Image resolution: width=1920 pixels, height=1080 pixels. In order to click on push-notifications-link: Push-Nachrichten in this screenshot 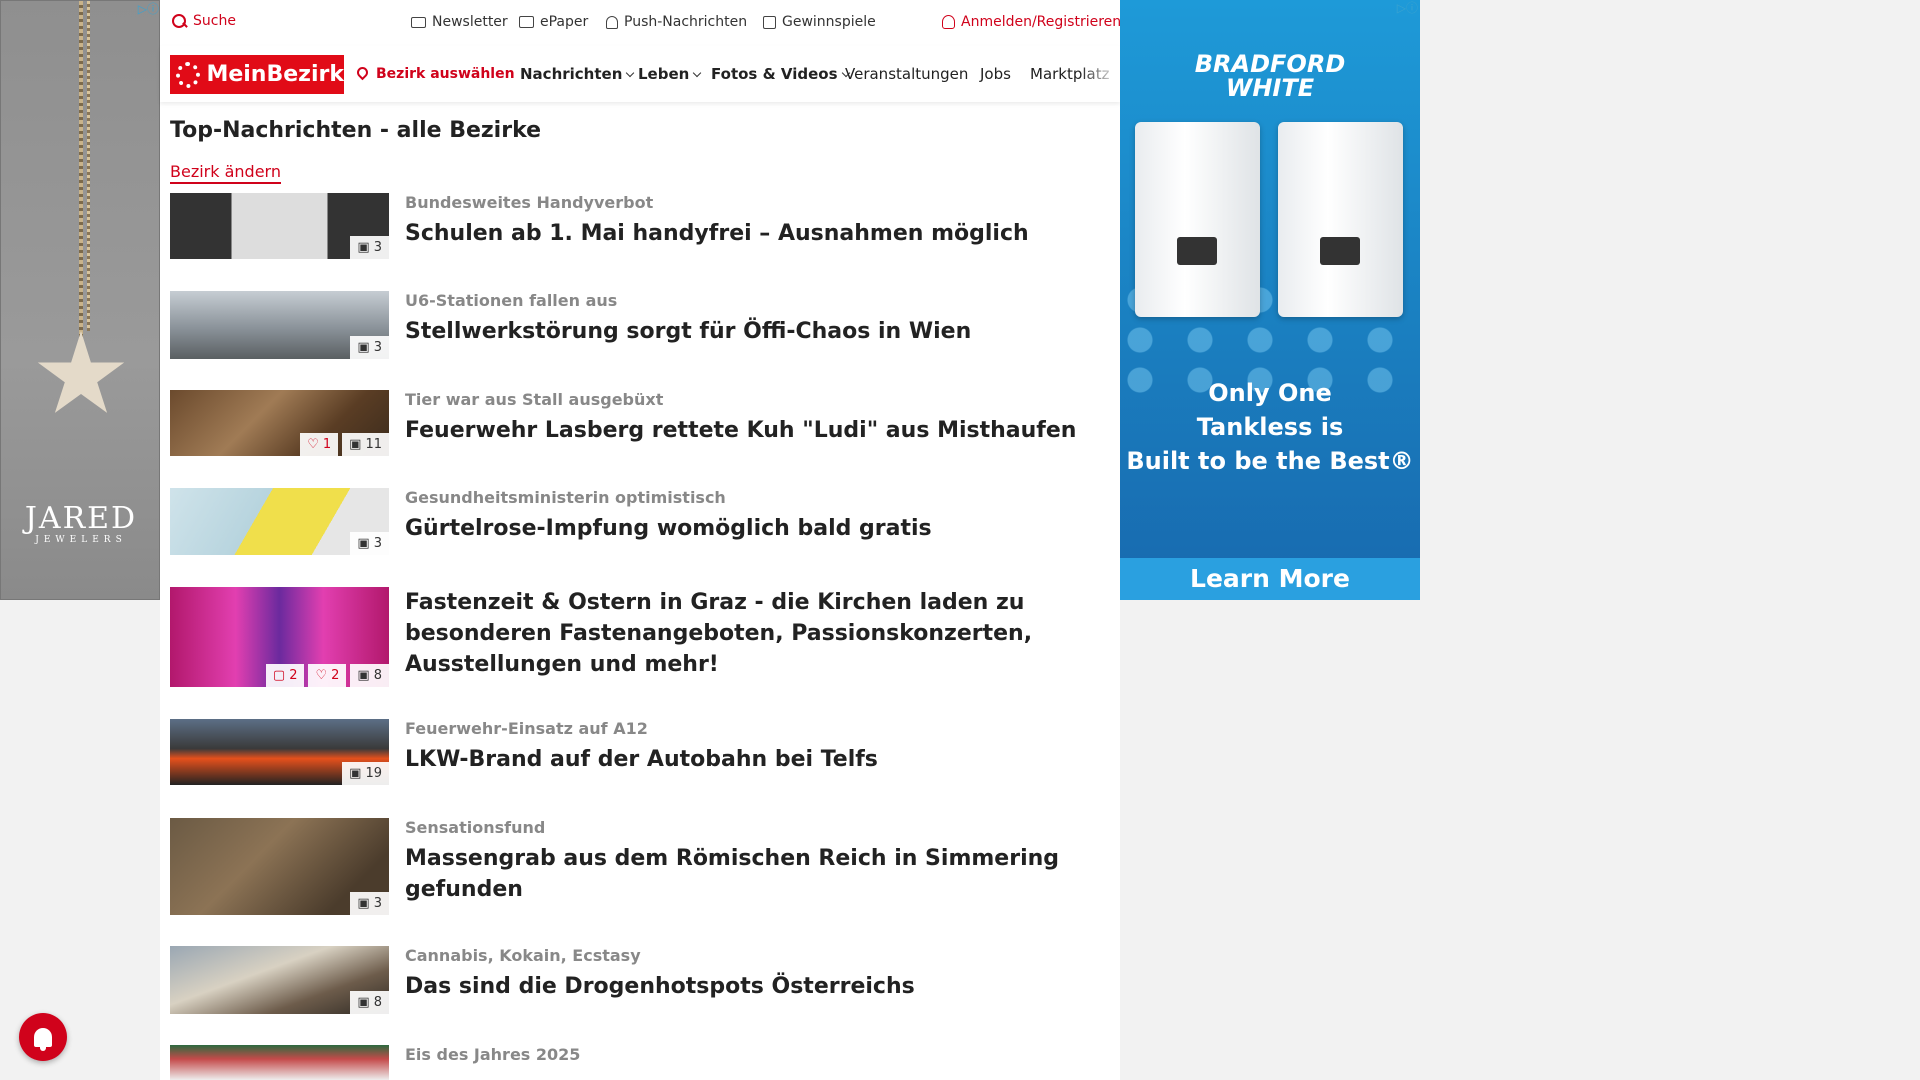, I will do `click(676, 22)`.